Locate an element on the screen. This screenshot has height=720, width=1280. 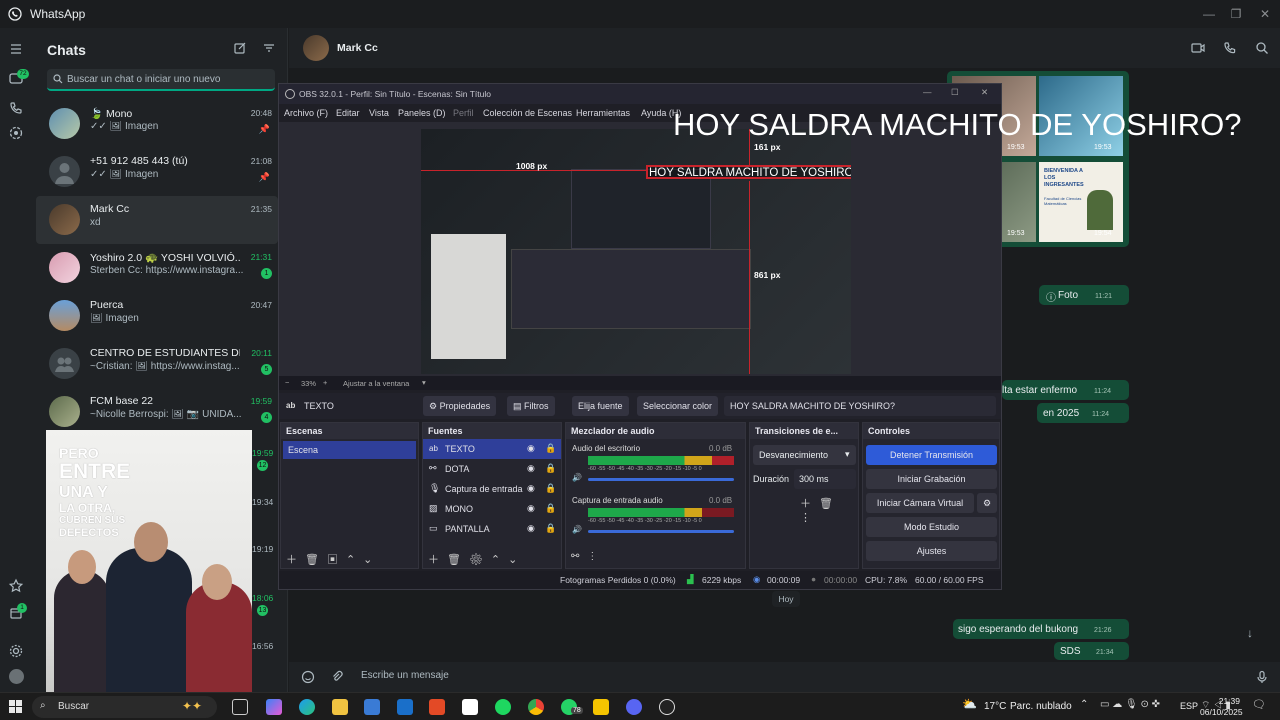
file-explorer-icon is located at coordinates (340, 707).